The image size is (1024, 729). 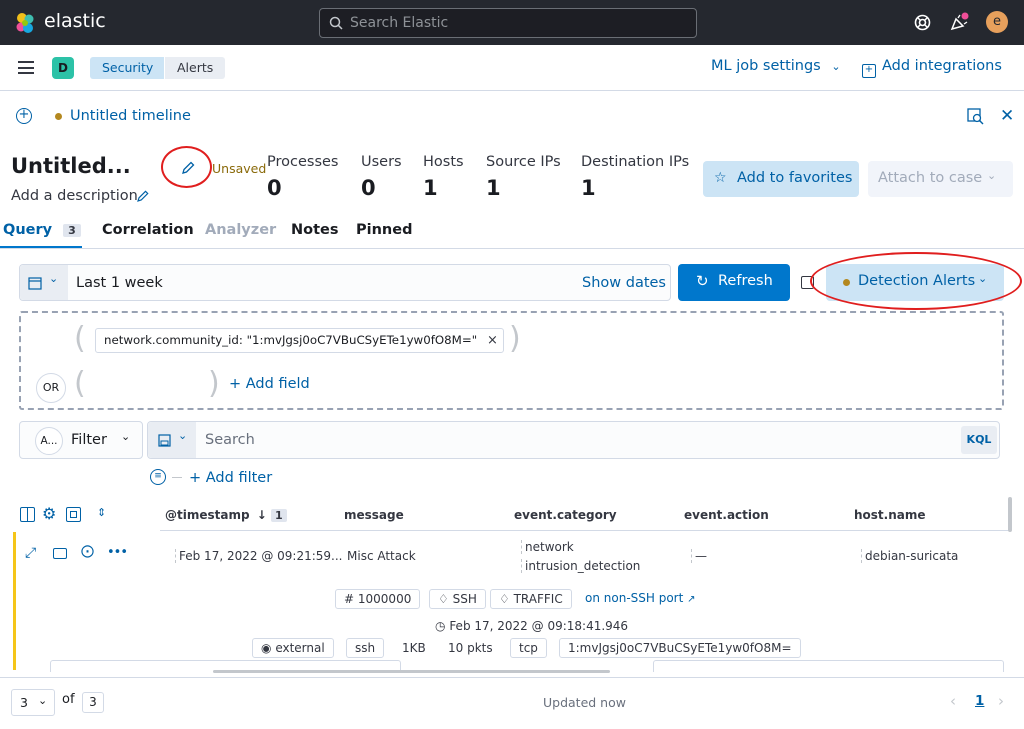 What do you see at coordinates (726, 515) in the screenshot?
I see `column-header-event-action: event.action` at bounding box center [726, 515].